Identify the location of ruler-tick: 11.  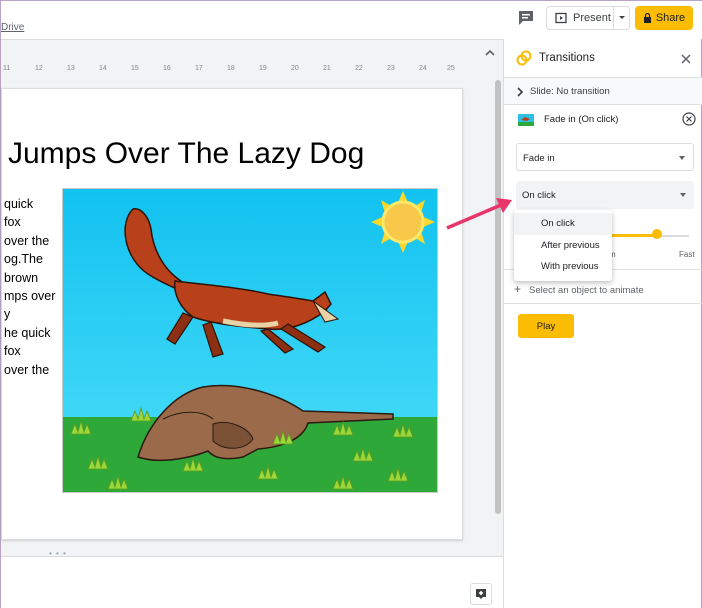
(7, 68).